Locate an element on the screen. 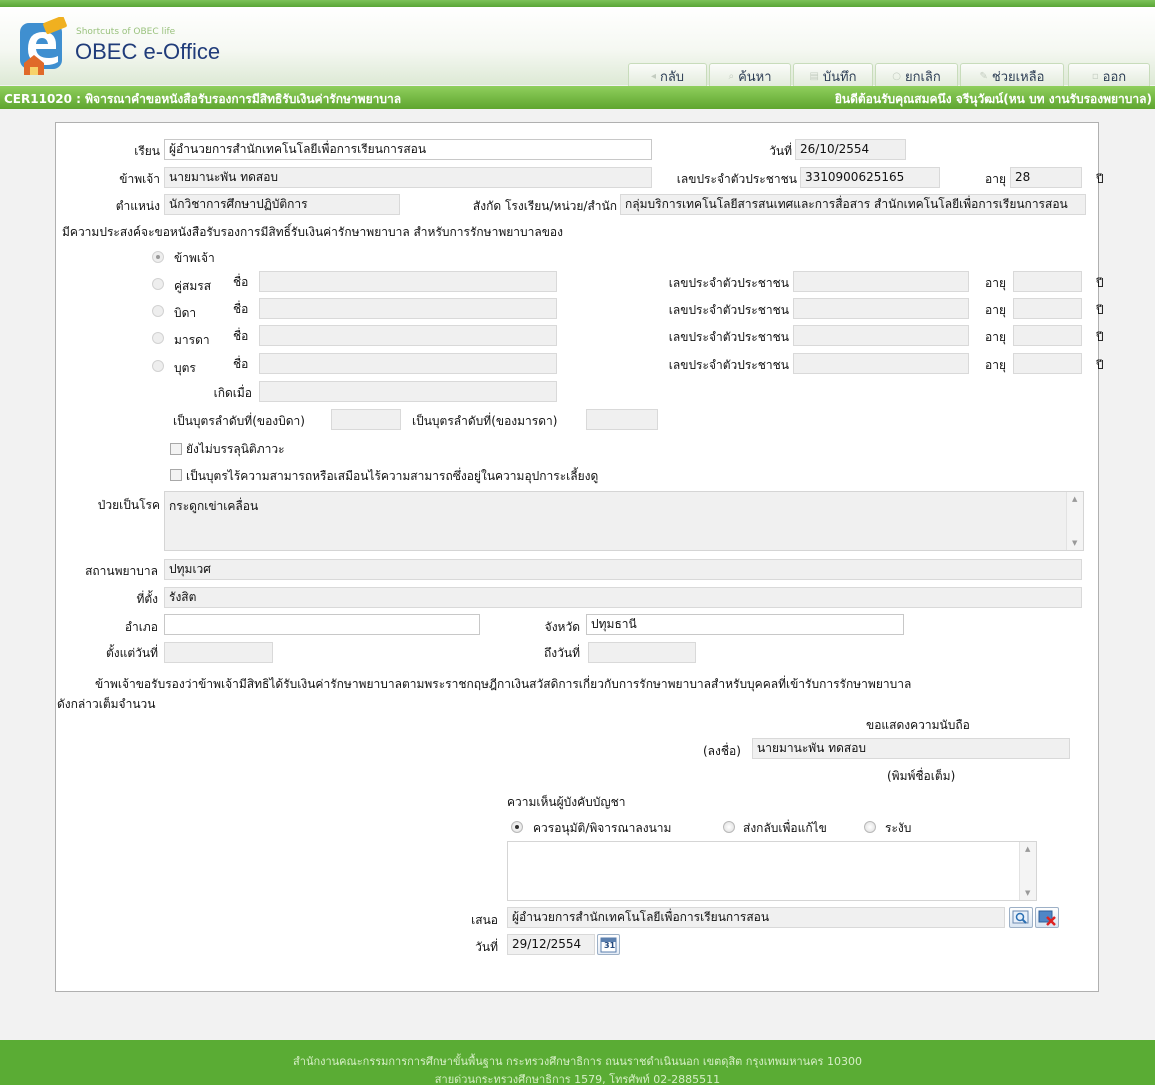 Image resolution: width=1155 pixels, height=1085 pixels. child-order-mother-label: เป็นบุตรลำดับที่(ของมารดา) is located at coordinates (485, 421).